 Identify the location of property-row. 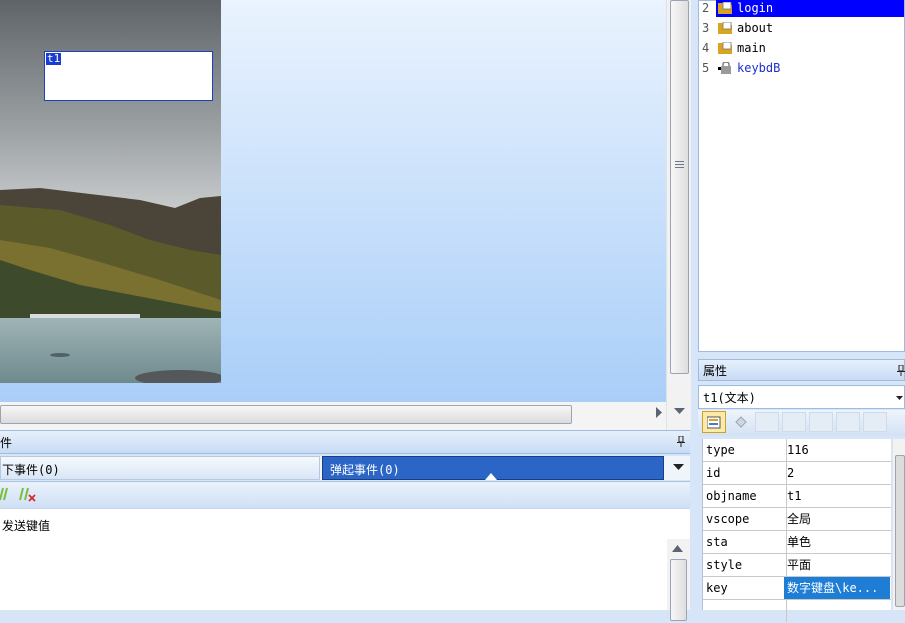
(797, 611).